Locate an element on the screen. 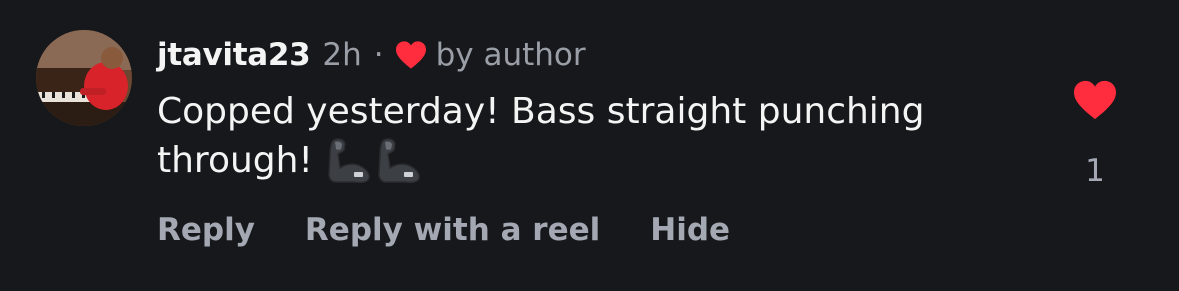  reply-with-reel-button: Reply with a reel is located at coordinates (452, 230).